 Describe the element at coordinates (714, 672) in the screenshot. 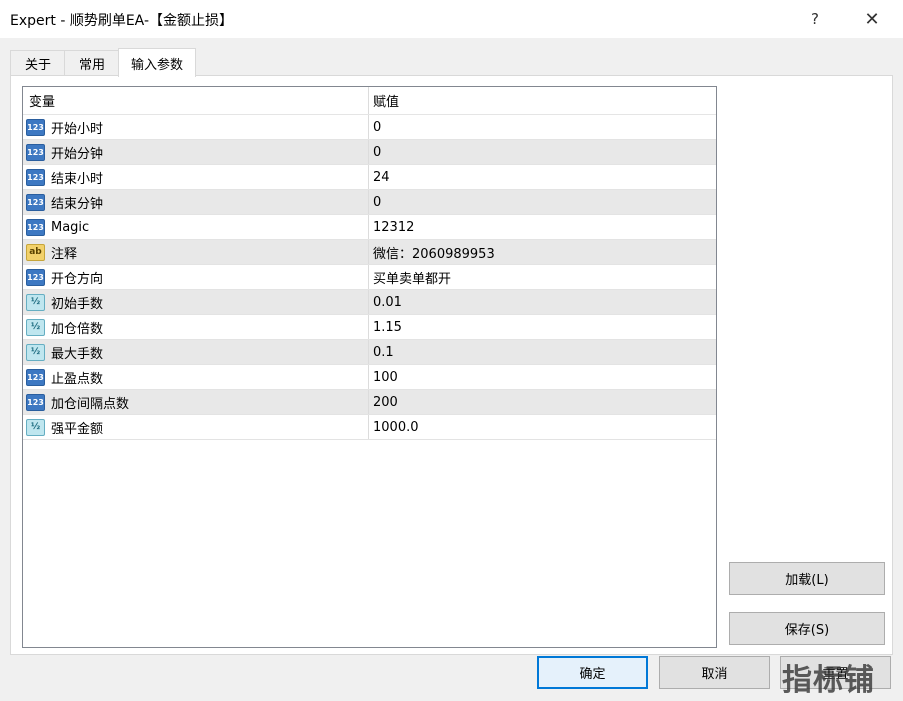

I see `cancel-button: 取消` at that location.